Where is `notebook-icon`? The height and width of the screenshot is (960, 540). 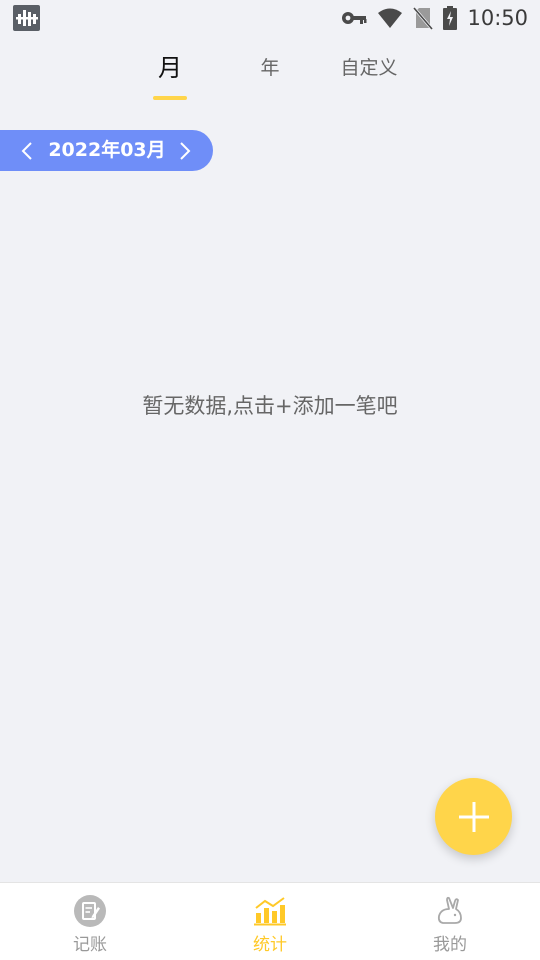 notebook-icon is located at coordinates (90, 911).